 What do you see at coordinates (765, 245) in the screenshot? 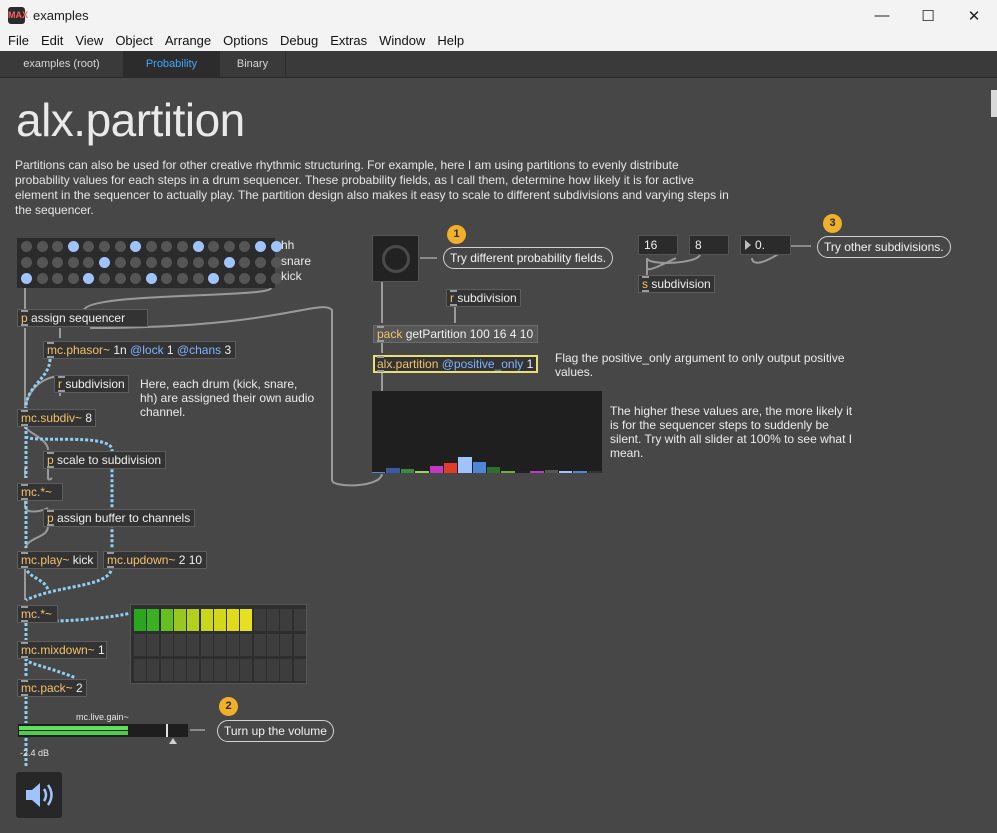
I see `float-number-box: 0.` at bounding box center [765, 245].